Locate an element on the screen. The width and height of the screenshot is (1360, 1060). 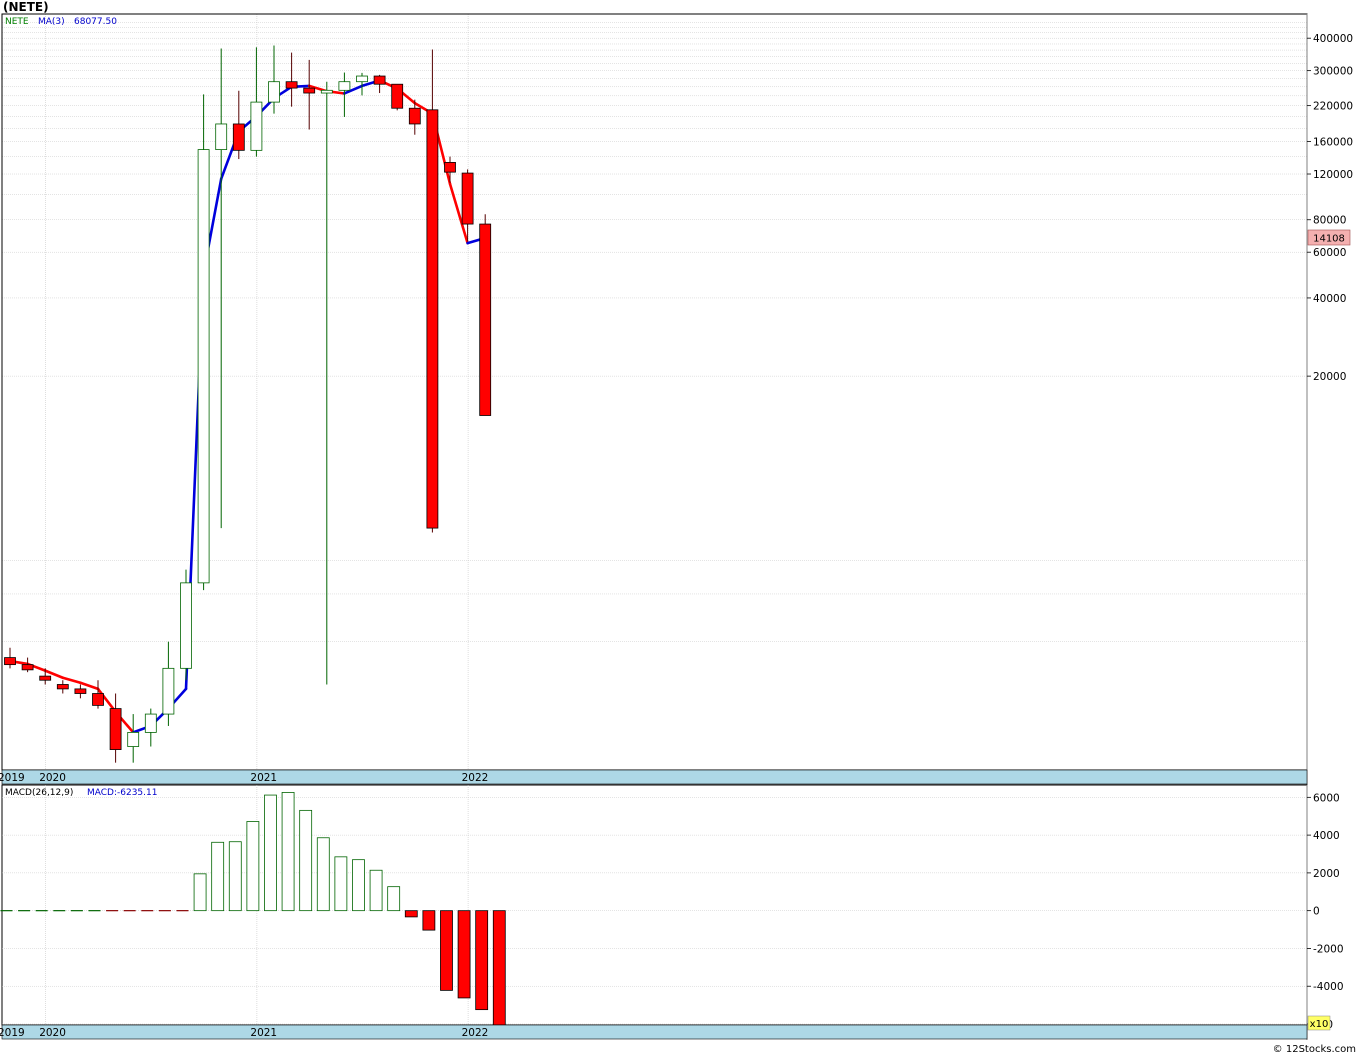
legend-symbol: NETE is located at coordinates (17, 22).